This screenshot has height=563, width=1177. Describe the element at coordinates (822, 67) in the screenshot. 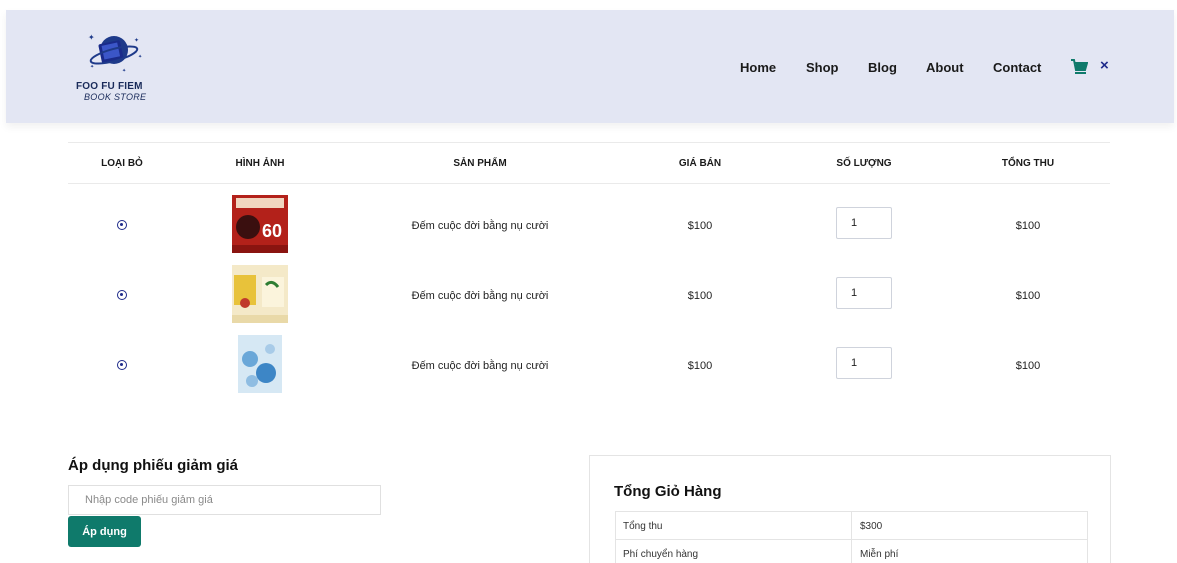

I see `nav-shop: Shop` at that location.